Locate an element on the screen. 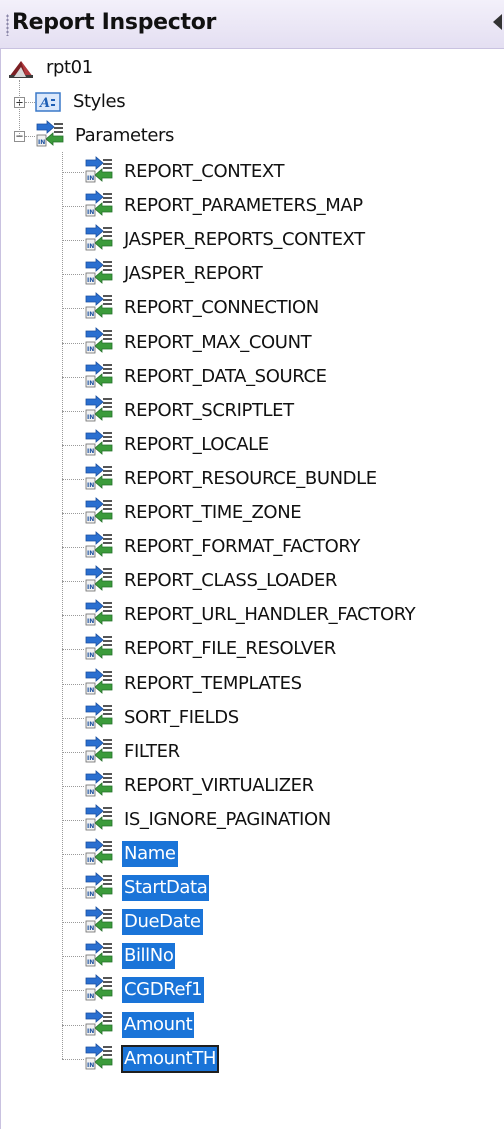  parameter-item: IN JASPER_REPORT is located at coordinates (163, 274).